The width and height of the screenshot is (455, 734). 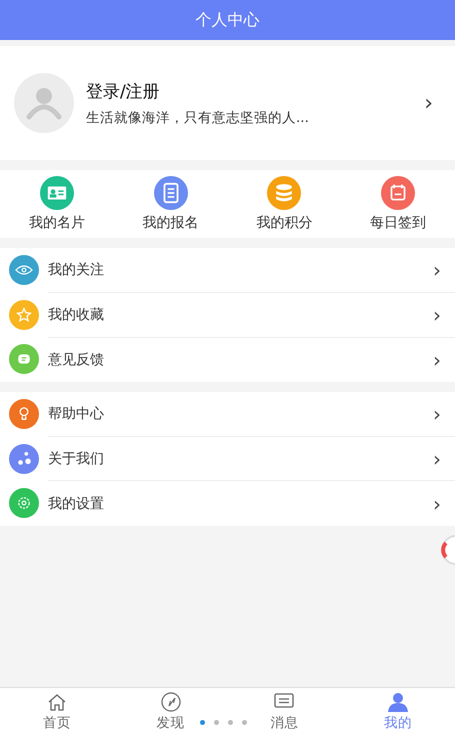 I want to click on login-link: 登录/注册, so click(x=123, y=91).